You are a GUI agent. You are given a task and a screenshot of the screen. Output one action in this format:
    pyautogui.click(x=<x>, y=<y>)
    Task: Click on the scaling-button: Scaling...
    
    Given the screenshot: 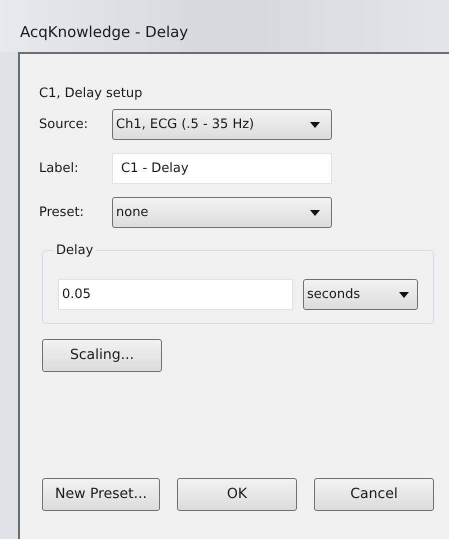 What is the action you would take?
    pyautogui.click(x=102, y=355)
    